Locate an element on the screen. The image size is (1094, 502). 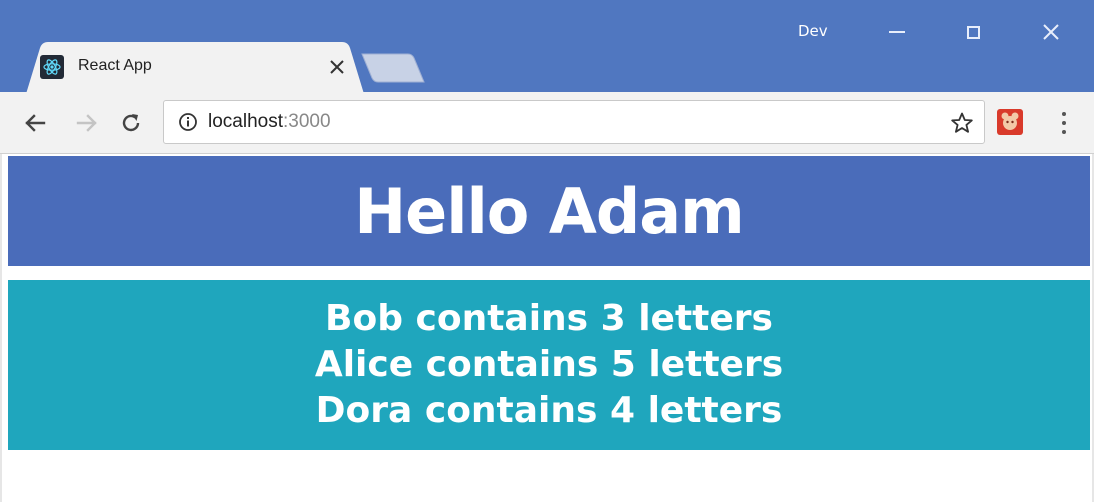
arrow-right-icon is located at coordinates (86, 123).